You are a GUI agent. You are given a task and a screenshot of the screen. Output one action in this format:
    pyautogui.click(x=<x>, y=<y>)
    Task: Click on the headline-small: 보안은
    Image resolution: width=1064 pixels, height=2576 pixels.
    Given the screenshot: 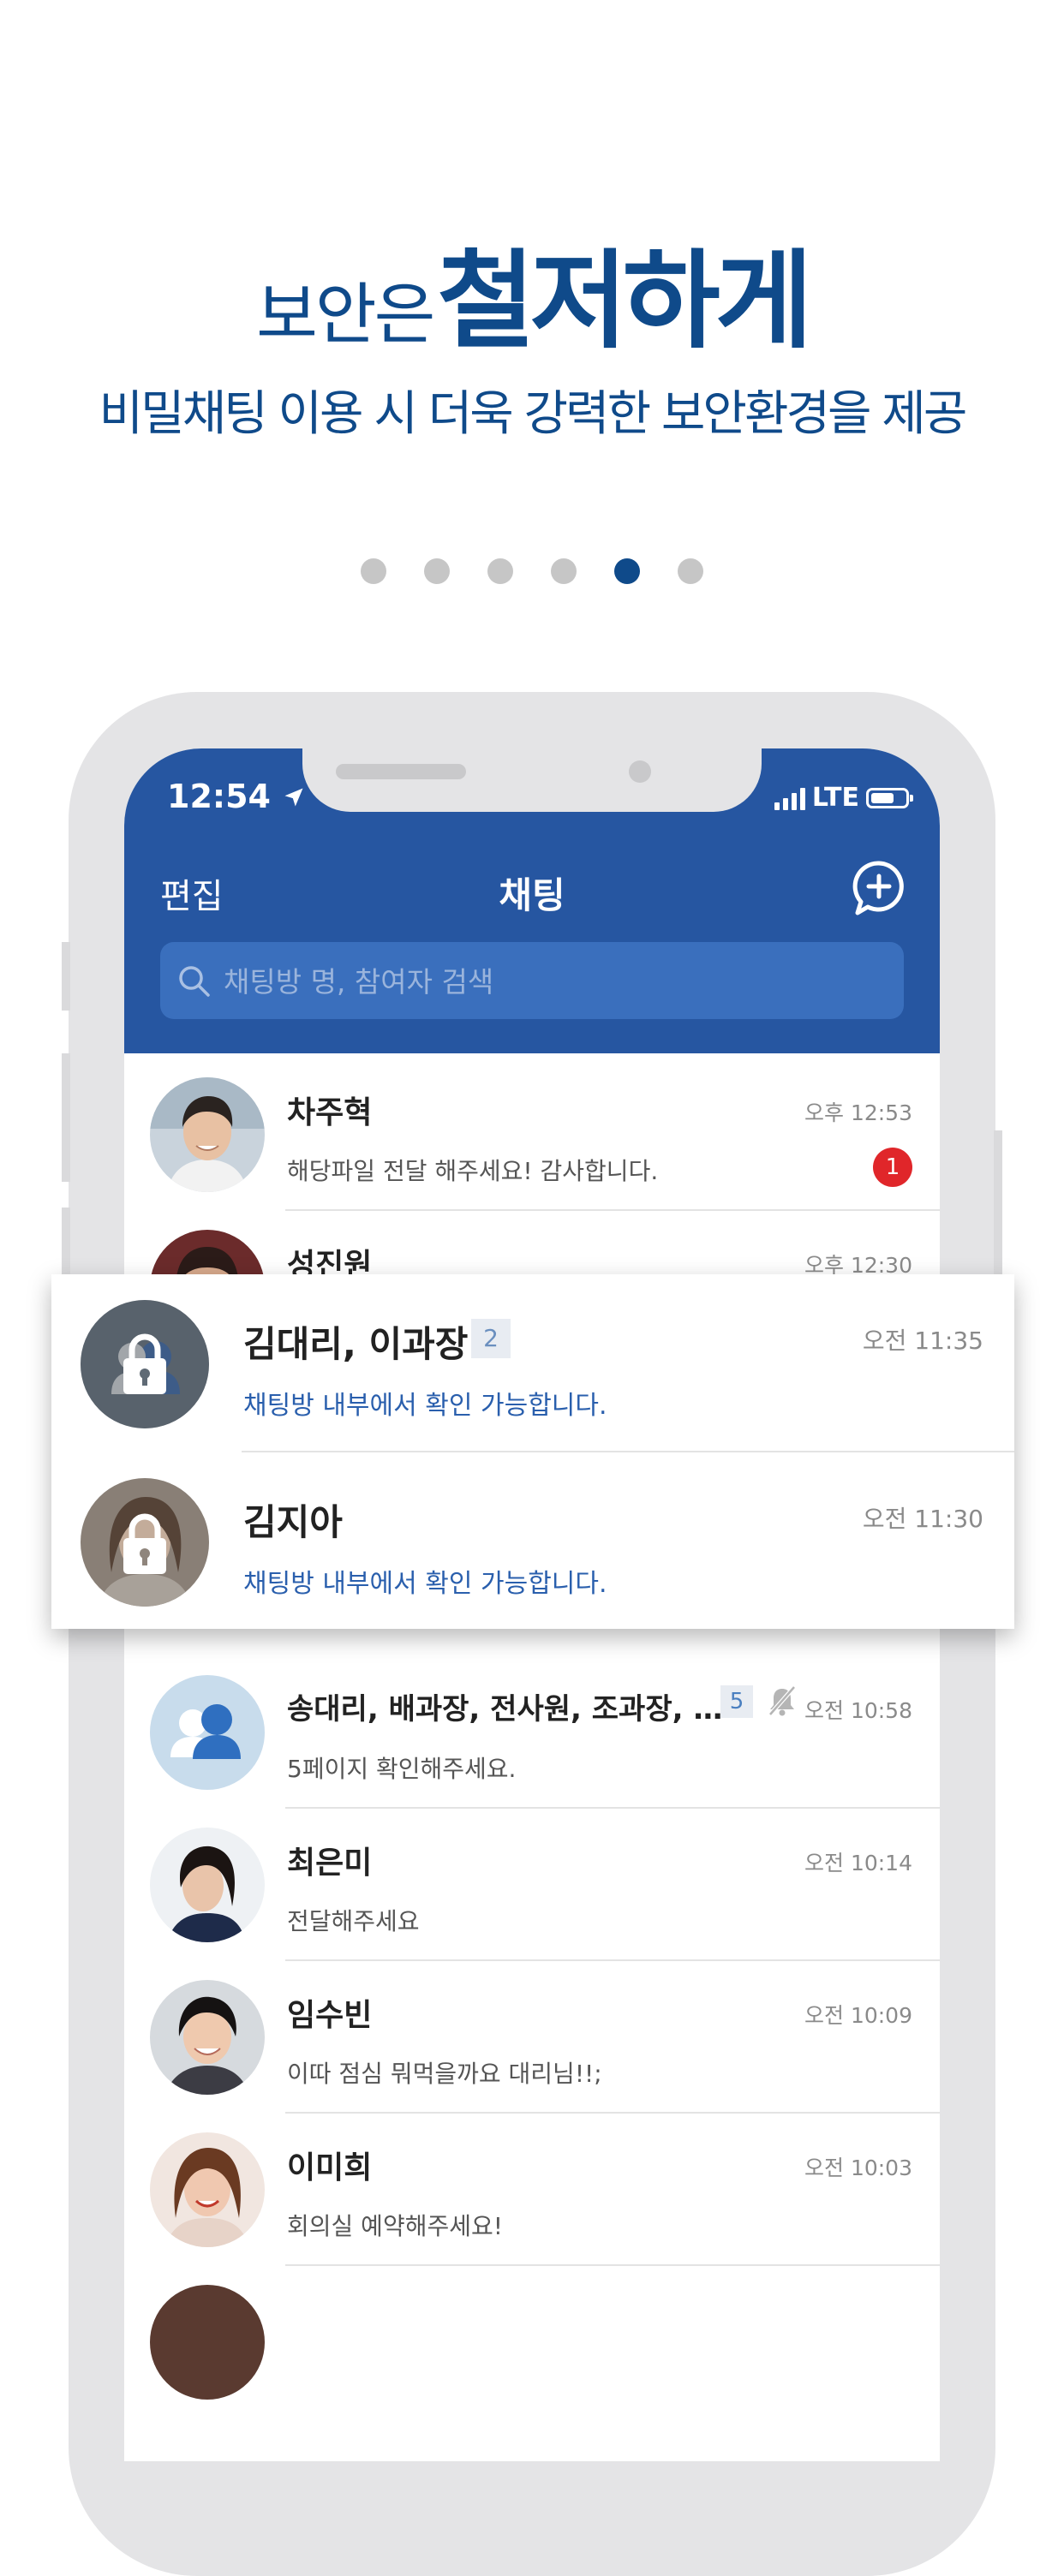 What is the action you would take?
    pyautogui.click(x=345, y=315)
    